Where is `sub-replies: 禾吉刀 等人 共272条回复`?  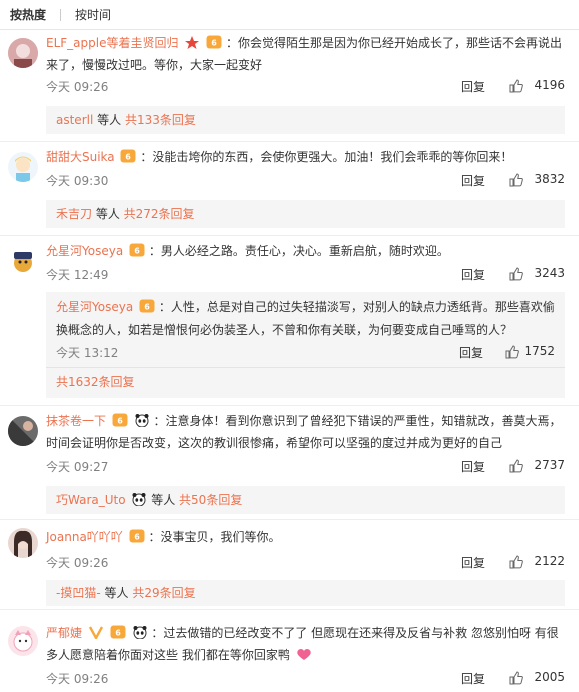
sub-replies: 禾吉刀 等人 共272条回复 is located at coordinates (305, 214).